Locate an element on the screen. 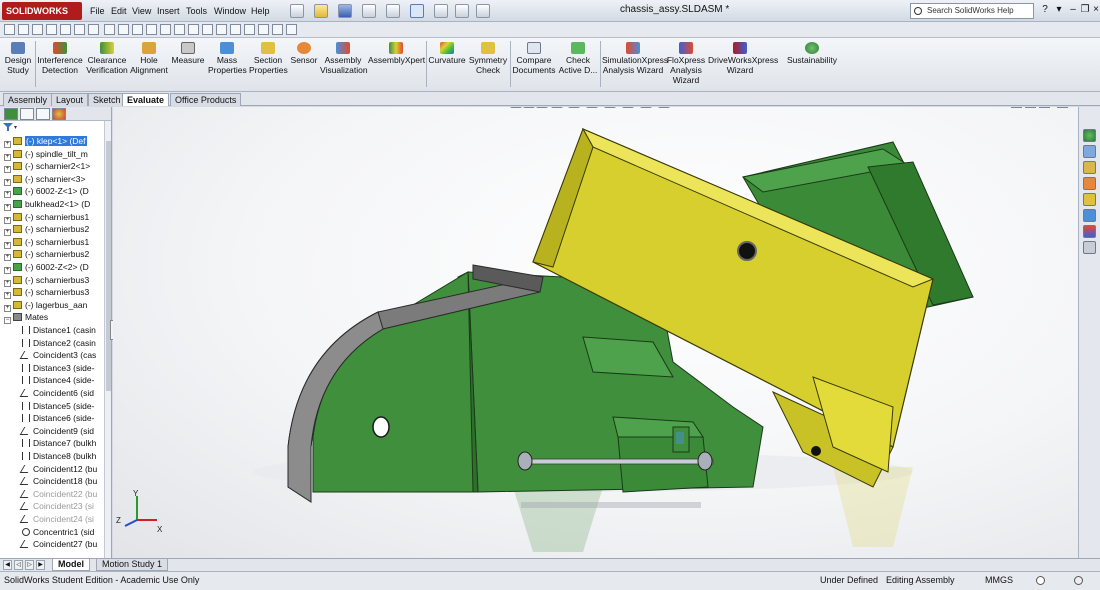  display-style-icon is located at coordinates (221, 29).